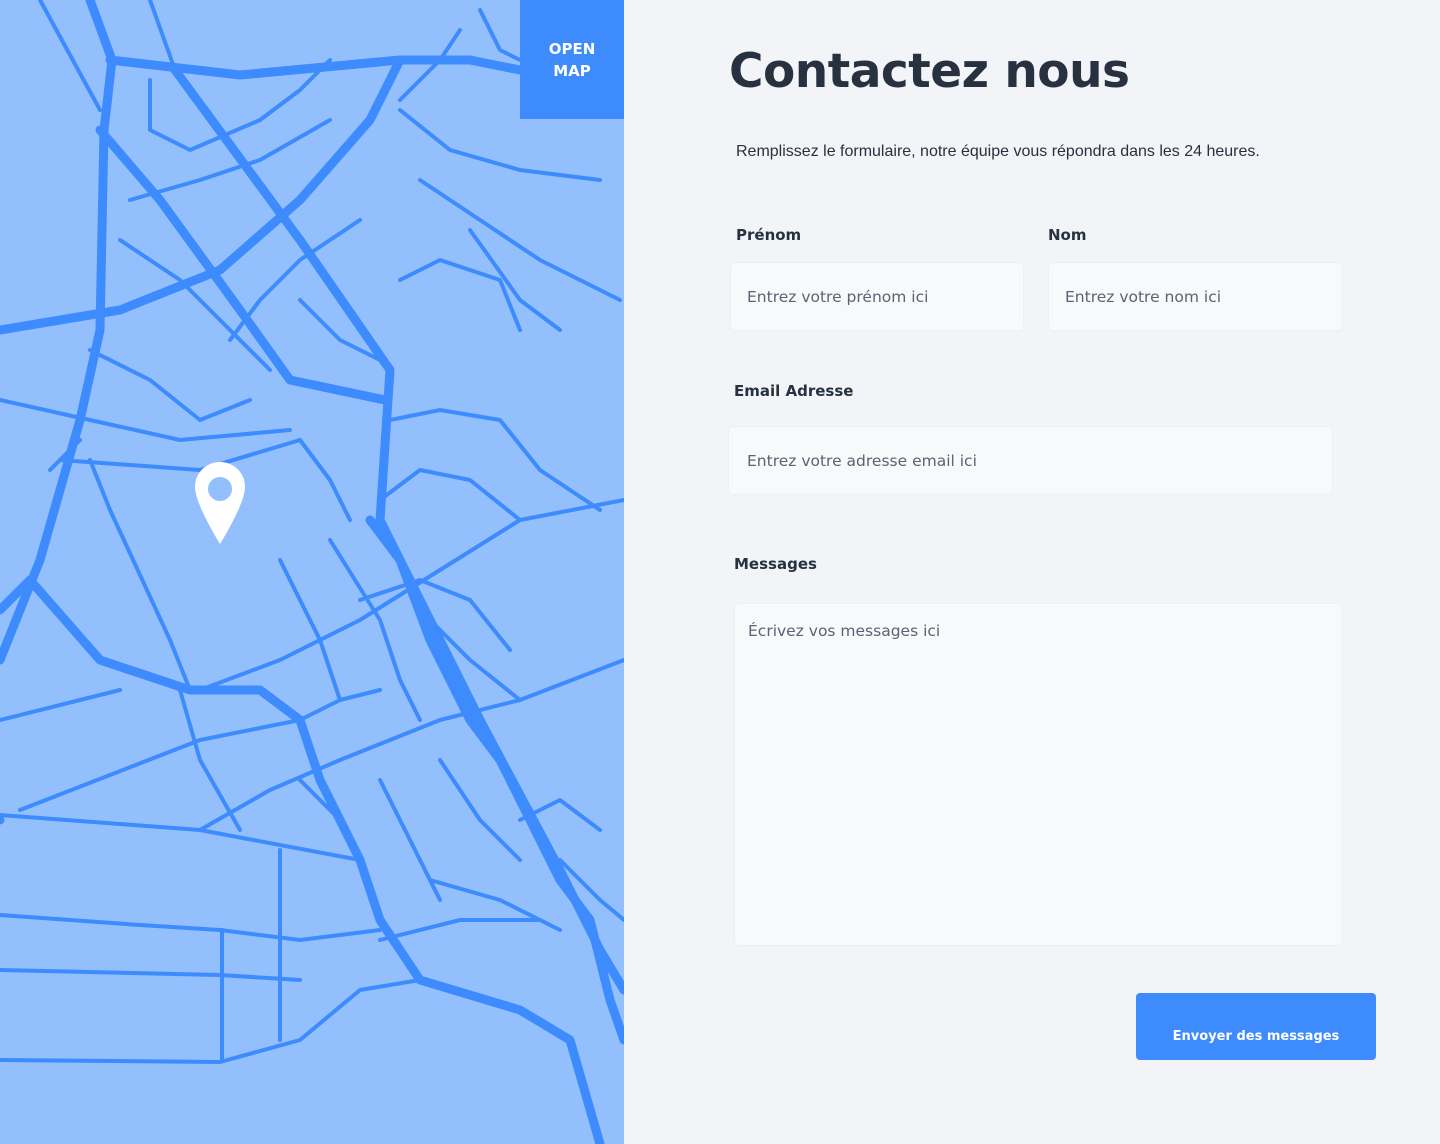 The height and width of the screenshot is (1144, 1440). What do you see at coordinates (794, 391) in the screenshot?
I see `email-label: Email Adresse` at bounding box center [794, 391].